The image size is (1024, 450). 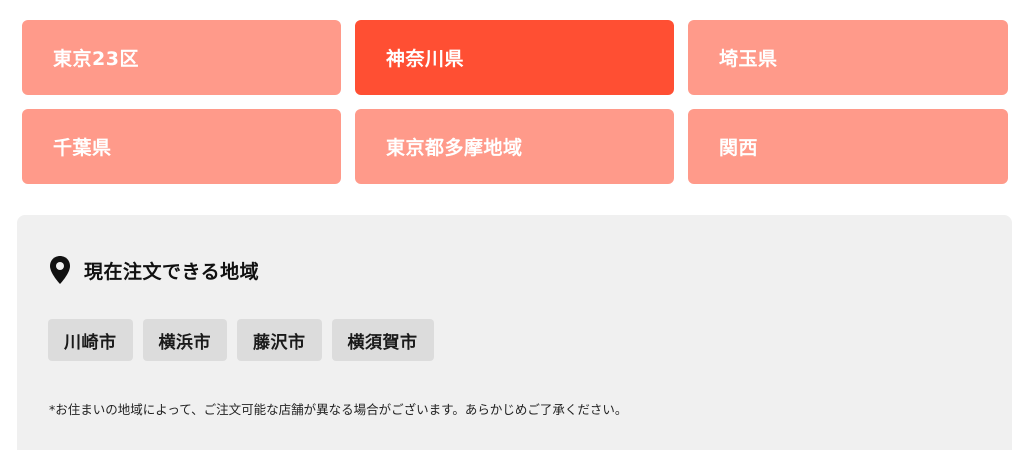 I want to click on panel-heading: 現在注文できる地域, so click(x=154, y=270).